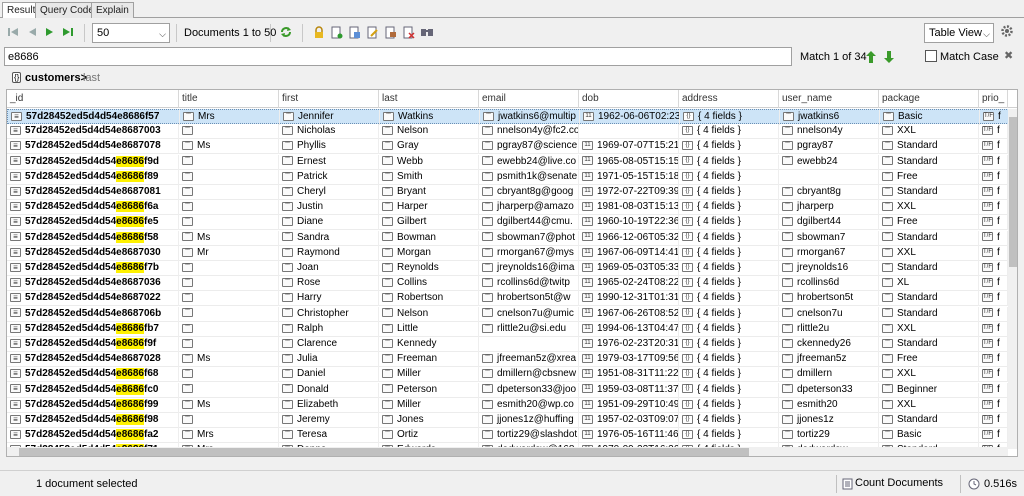 This screenshot has width=1024, height=496. I want to click on cell-first: "" Raymond, so click(329, 253).